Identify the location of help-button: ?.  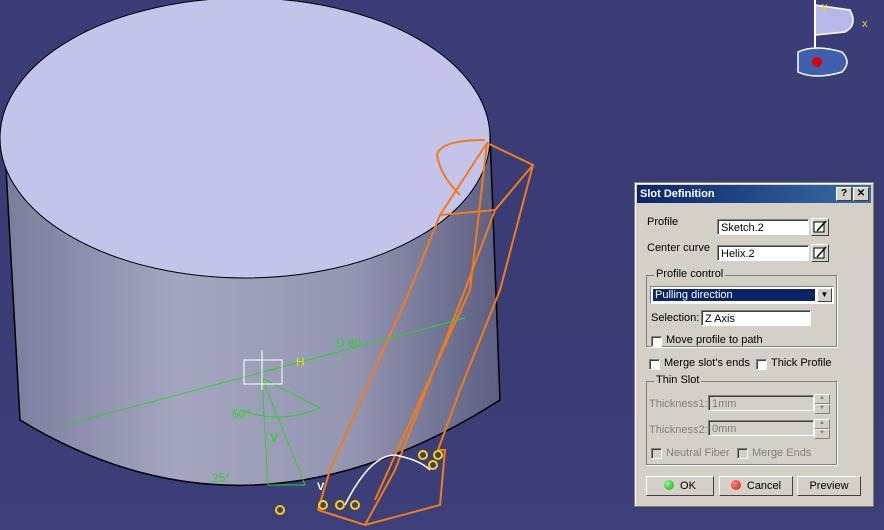
(844, 194).